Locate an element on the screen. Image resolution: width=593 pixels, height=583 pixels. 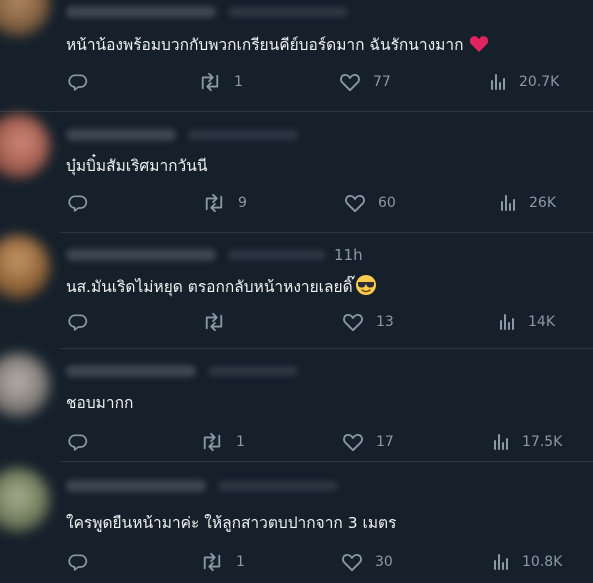
tweet-text-content: บุ๋มบิ๋มสัมเริศมากวันนี is located at coordinates (137, 166).